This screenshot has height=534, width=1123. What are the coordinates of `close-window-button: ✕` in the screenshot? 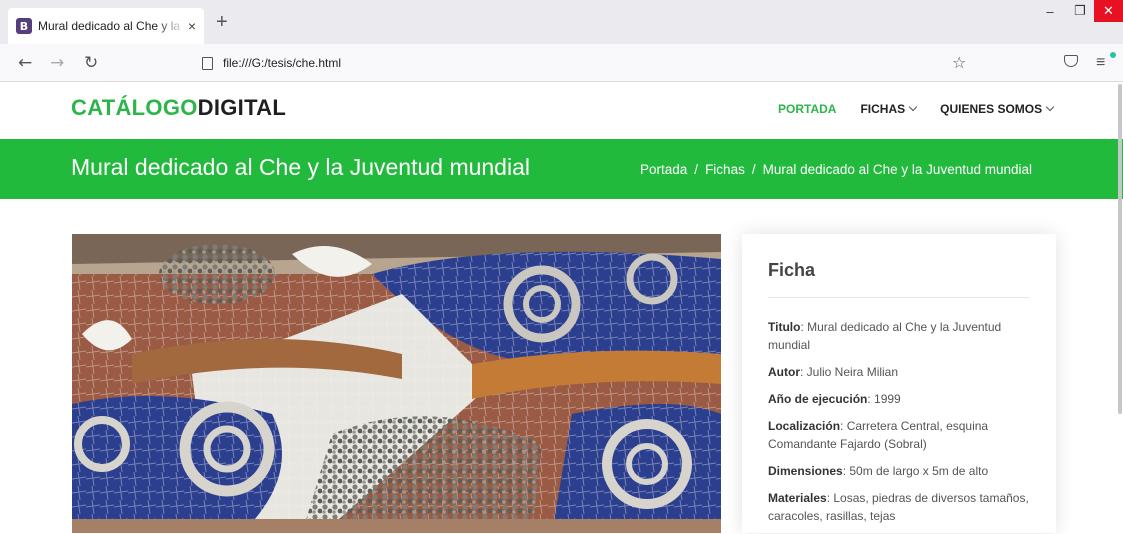 It's located at (1108, 11).